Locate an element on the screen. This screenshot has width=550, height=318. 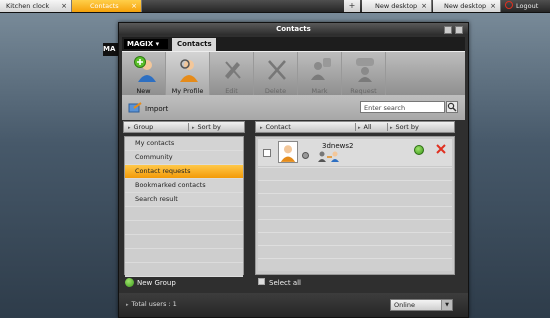
edit-button: Edit is located at coordinates (232, 74).